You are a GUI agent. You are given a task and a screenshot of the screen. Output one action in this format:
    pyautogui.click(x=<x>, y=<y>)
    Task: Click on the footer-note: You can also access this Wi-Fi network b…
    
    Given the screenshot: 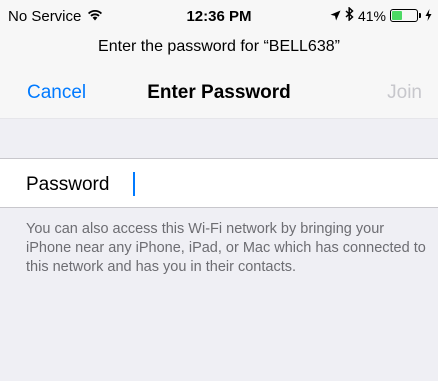 What is the action you would take?
    pyautogui.click(x=226, y=248)
    